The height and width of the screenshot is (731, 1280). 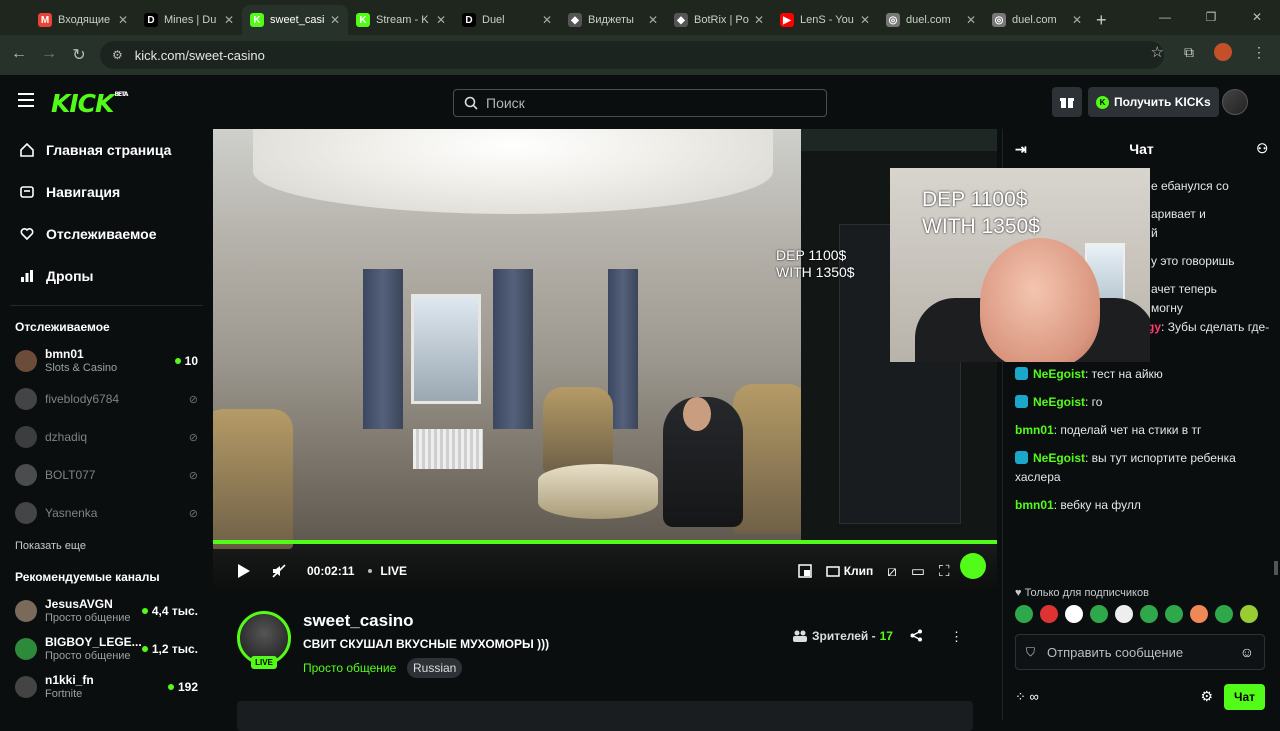 What do you see at coordinates (1206, 696) in the screenshot?
I see `chat-settings-icon: ⚙` at bounding box center [1206, 696].